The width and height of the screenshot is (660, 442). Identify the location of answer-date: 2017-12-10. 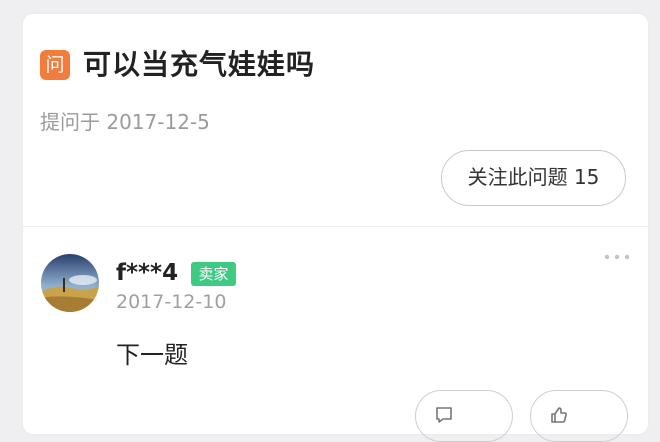
(171, 302).